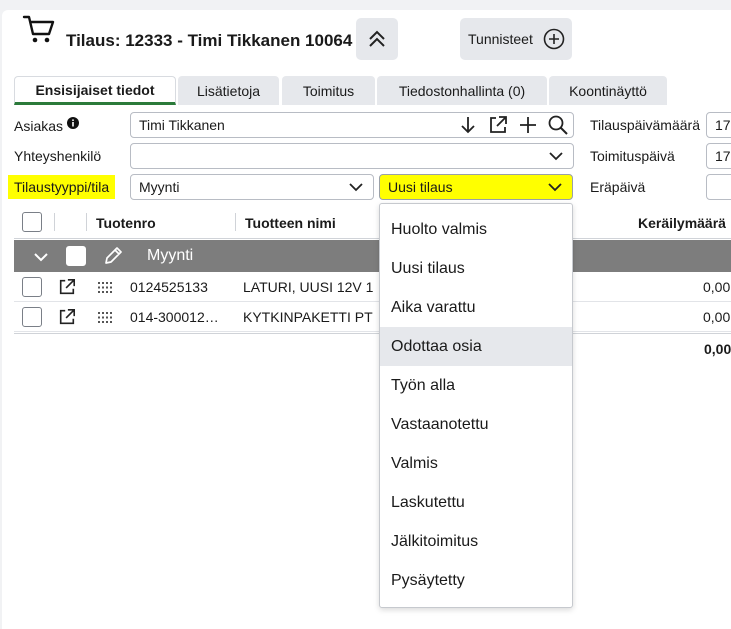  What do you see at coordinates (308, 287) in the screenshot?
I see `cell-product-name: LATURI, UUSI 12V 1` at bounding box center [308, 287].